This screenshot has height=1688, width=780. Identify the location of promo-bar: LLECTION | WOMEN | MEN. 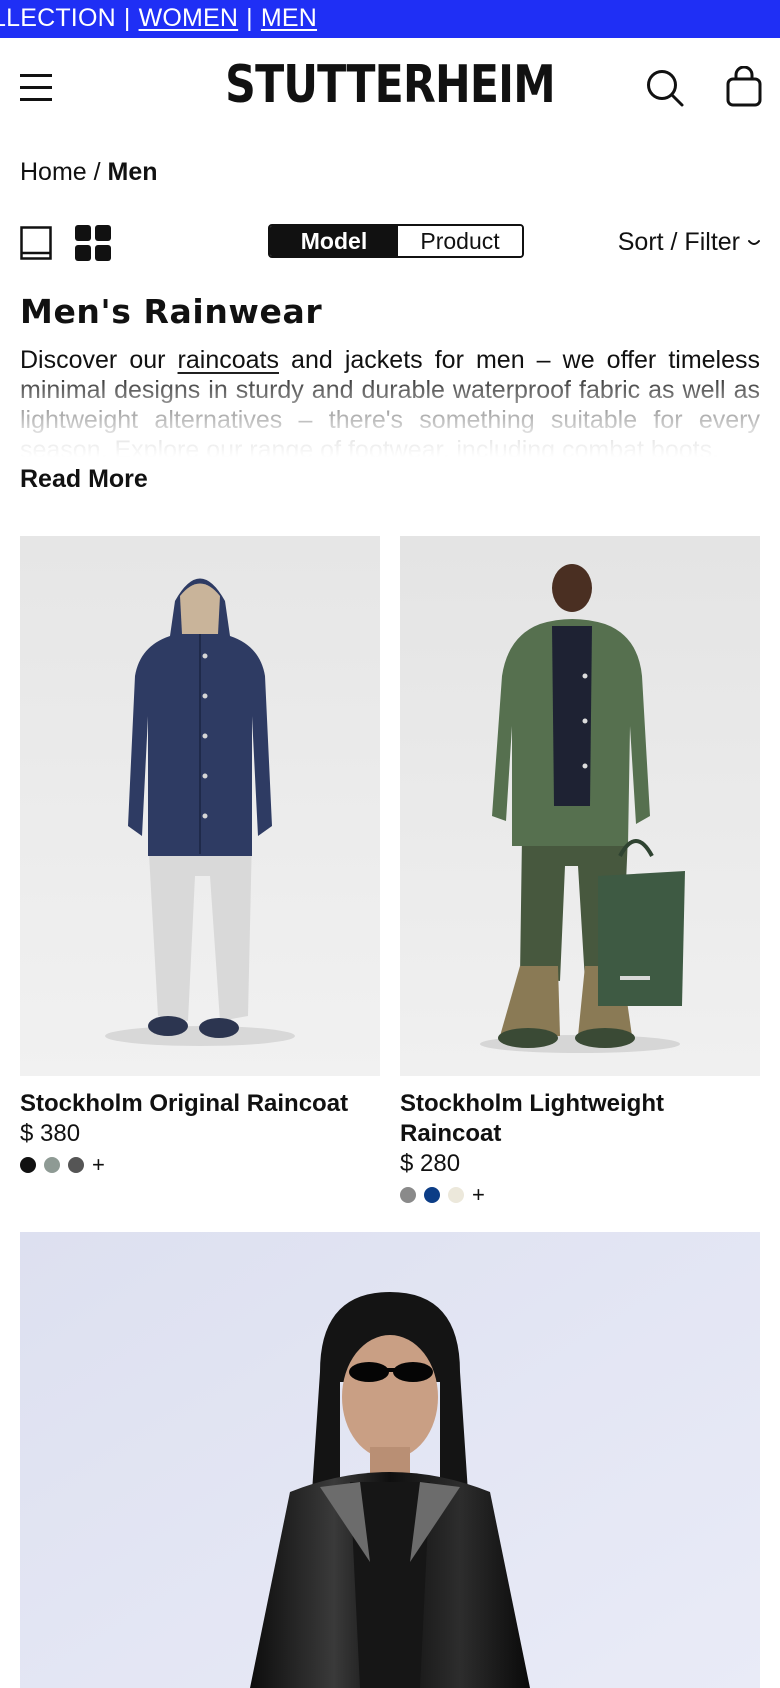
(390, 19).